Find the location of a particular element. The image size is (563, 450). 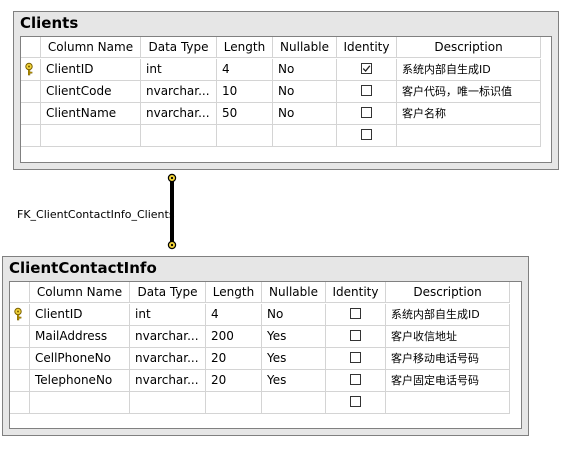

table-row: ClientName nvarchar... 50 No 客户名称 is located at coordinates (286, 114).